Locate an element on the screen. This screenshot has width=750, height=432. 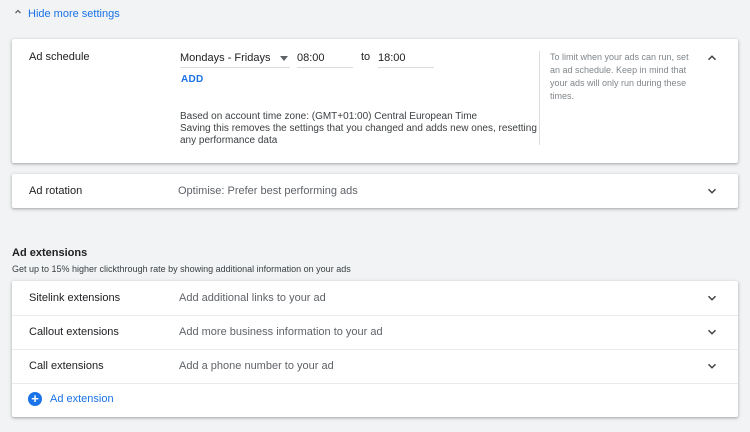
dropdown-caret-icon is located at coordinates (284, 58).